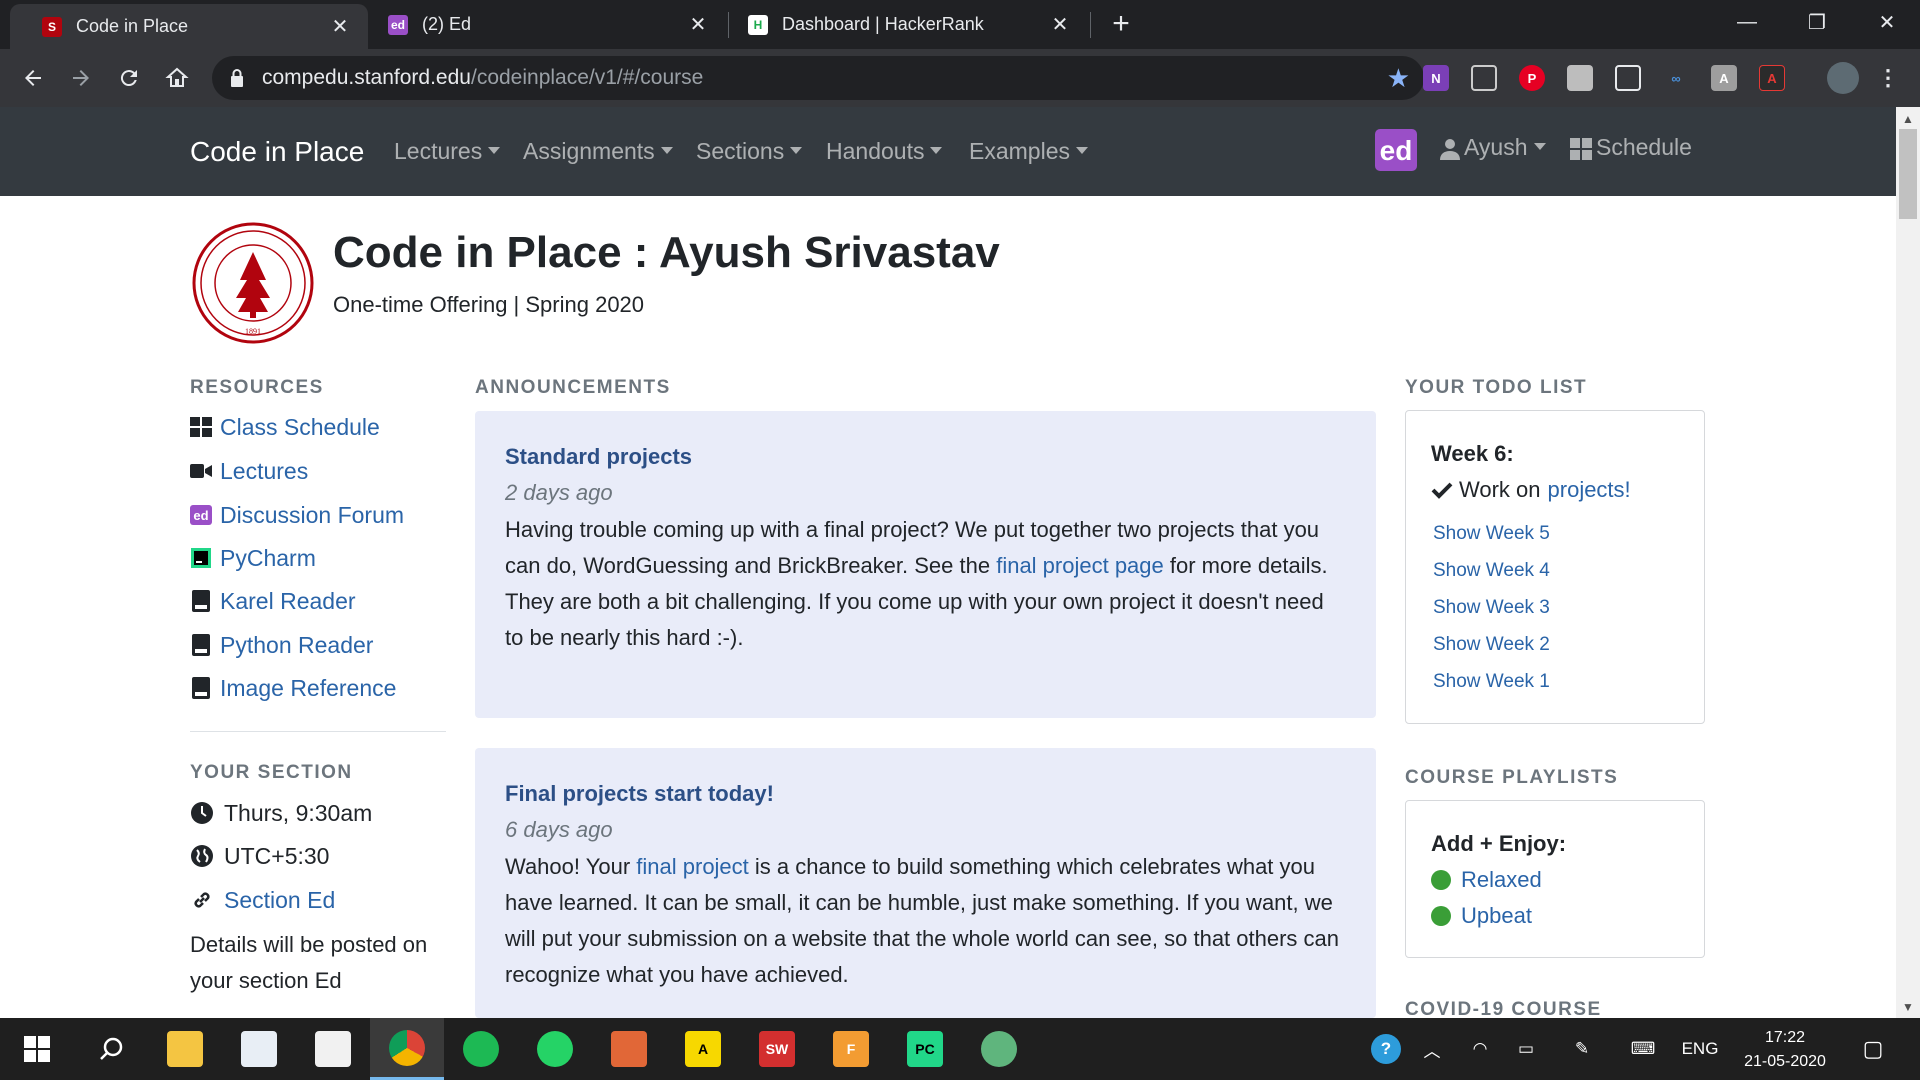 This screenshot has width=1920, height=1080. I want to click on tab-ed: ed (2) Ed ✕, so click(547, 24).